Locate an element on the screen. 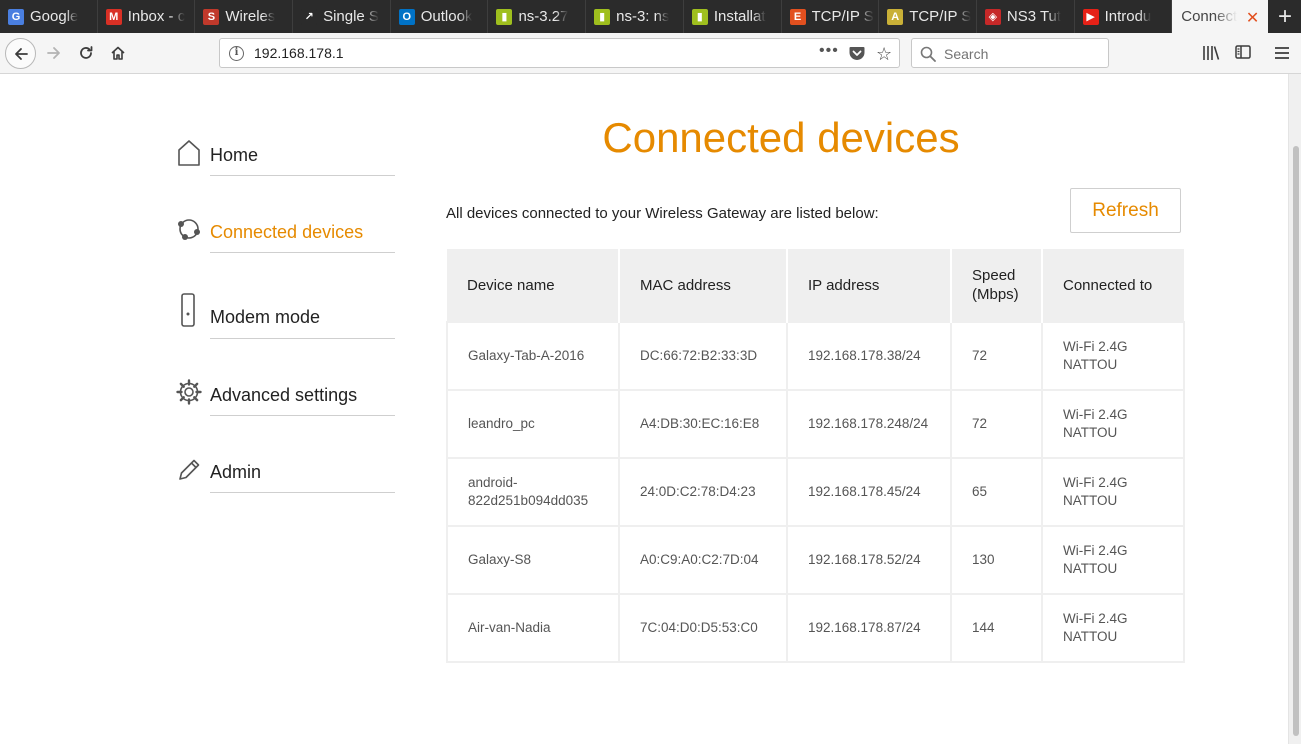  library-icon is located at coordinates (1211, 53).